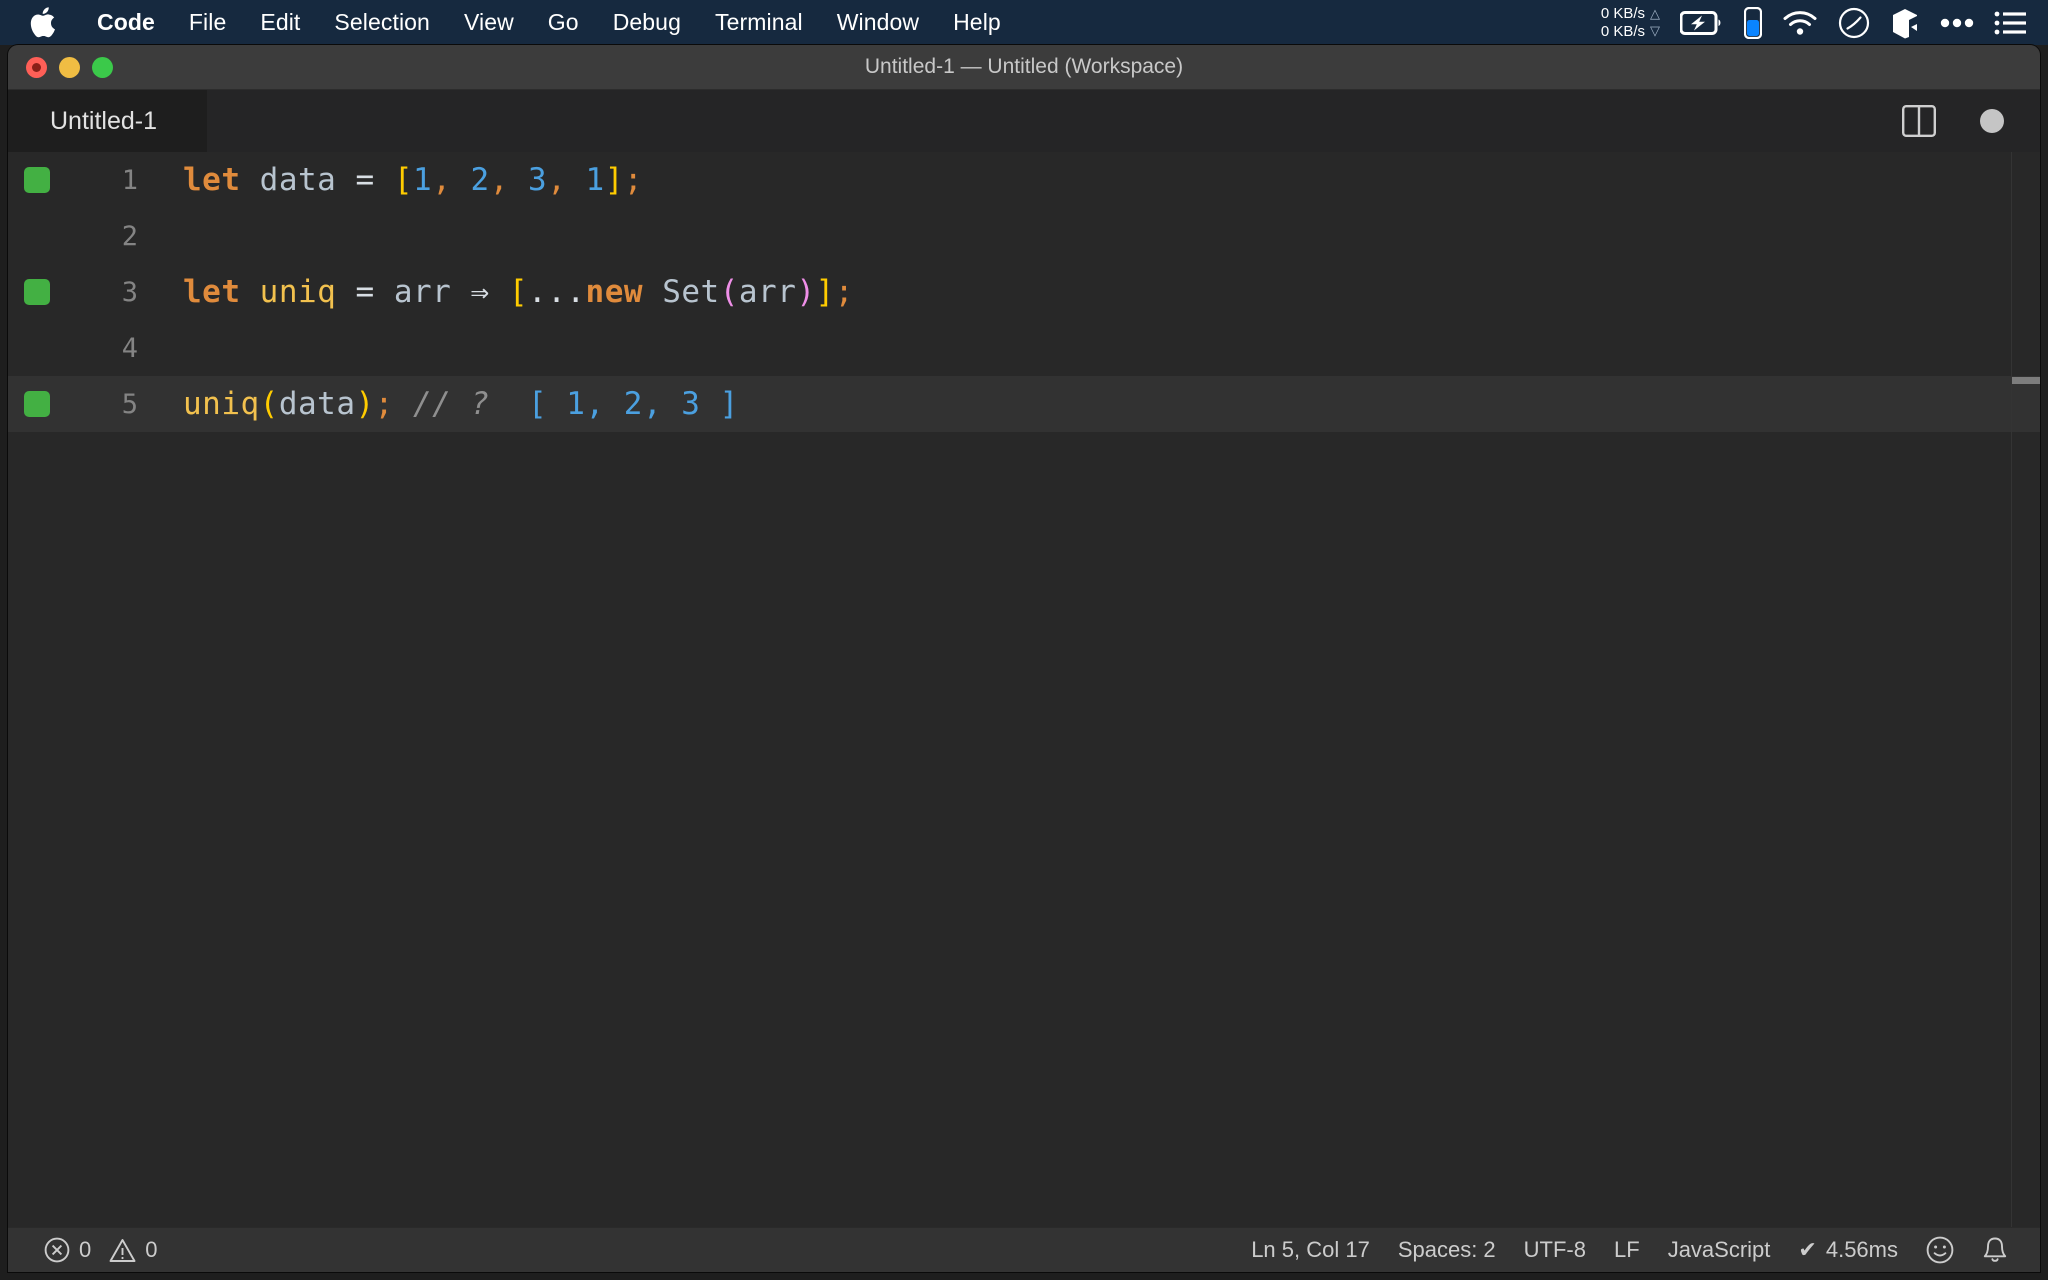  Describe the element at coordinates (129, 404) in the screenshot. I see `line-number: 5` at that location.